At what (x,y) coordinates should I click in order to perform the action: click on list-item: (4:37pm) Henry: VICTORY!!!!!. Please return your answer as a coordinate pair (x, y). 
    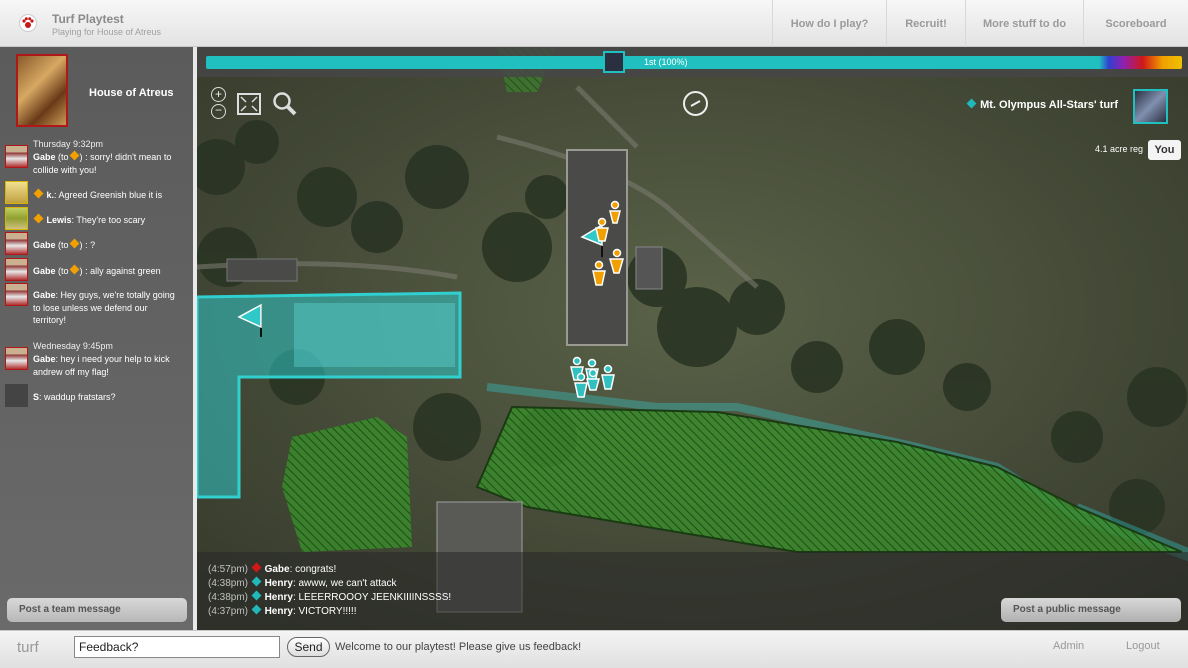
    Looking at the image, I should click on (282, 610).